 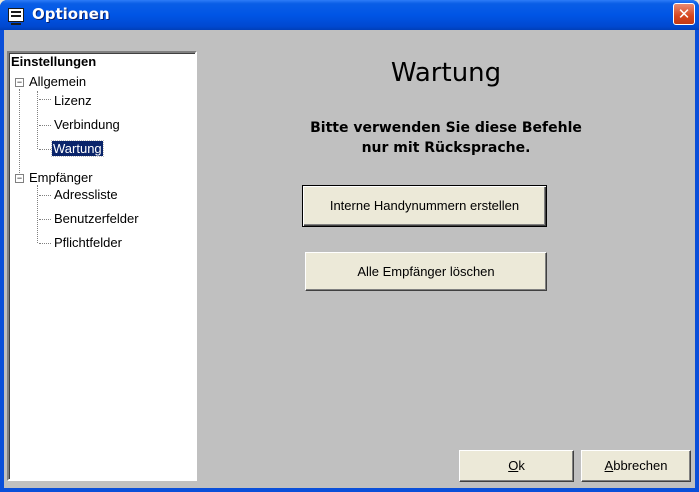 I want to click on tree-node-pflichtfelder: Pflichtfelder, so click(x=88, y=243).